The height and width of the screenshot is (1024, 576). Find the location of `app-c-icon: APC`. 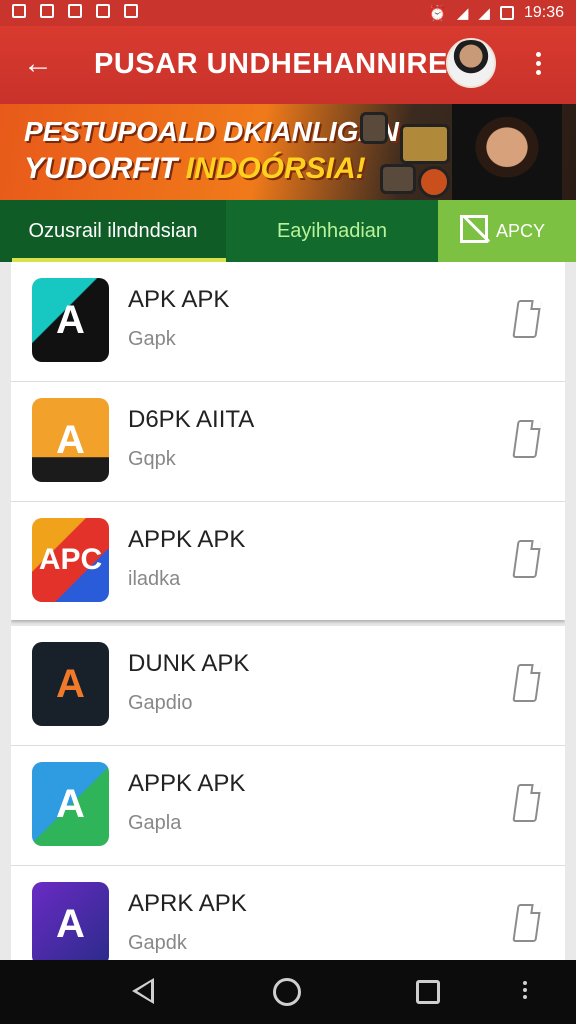

app-c-icon: APC is located at coordinates (70, 560).